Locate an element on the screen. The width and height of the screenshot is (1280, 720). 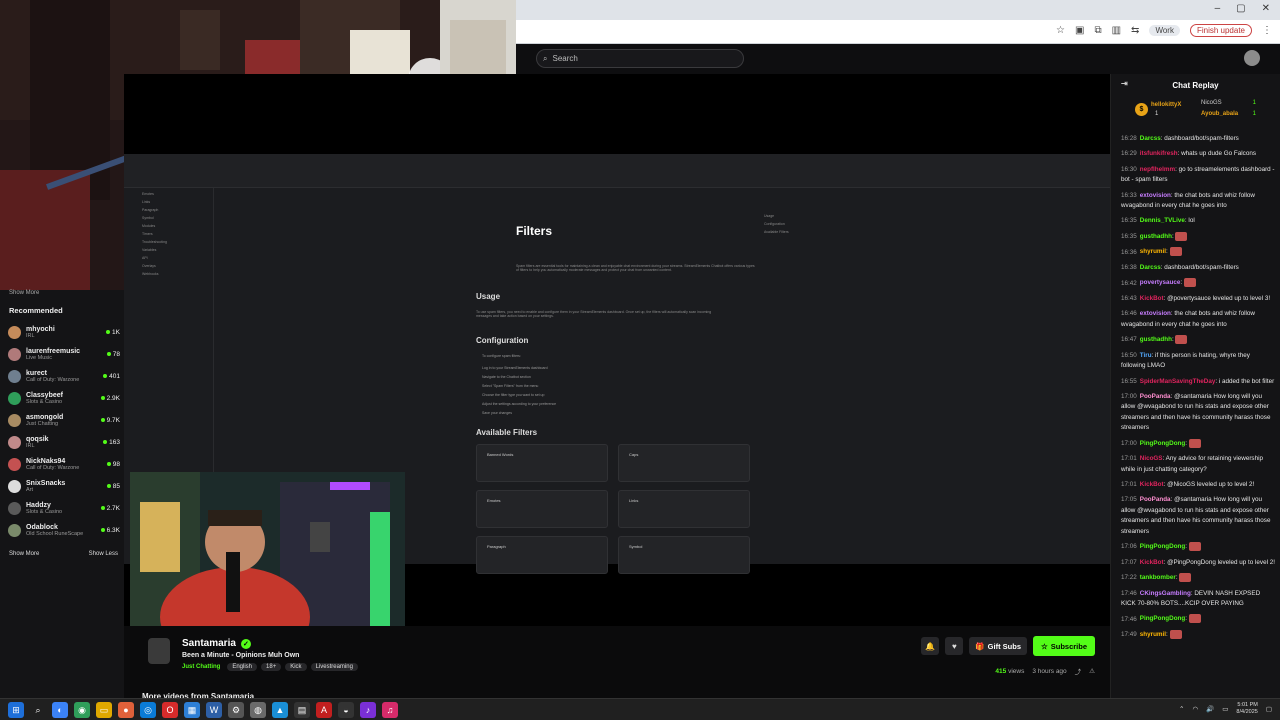
settings-icon: ⚙ is located at coordinates (236, 710).